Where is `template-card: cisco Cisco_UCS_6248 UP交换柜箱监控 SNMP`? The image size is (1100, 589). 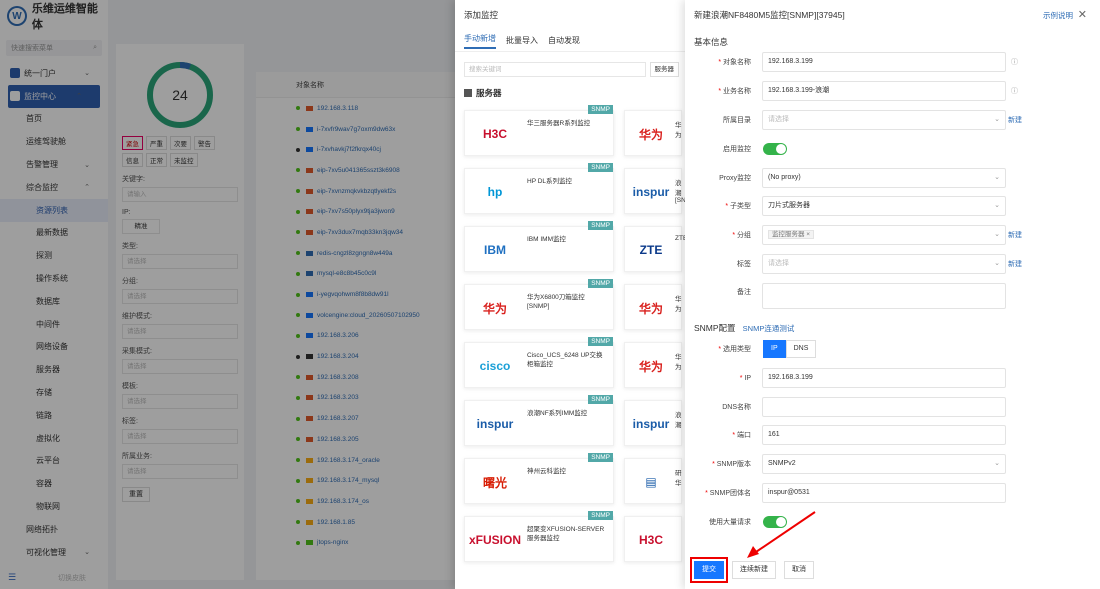
template-card: cisco Cisco_UCS_6248 UP交换柜箱监控 SNMP is located at coordinates (539, 362).